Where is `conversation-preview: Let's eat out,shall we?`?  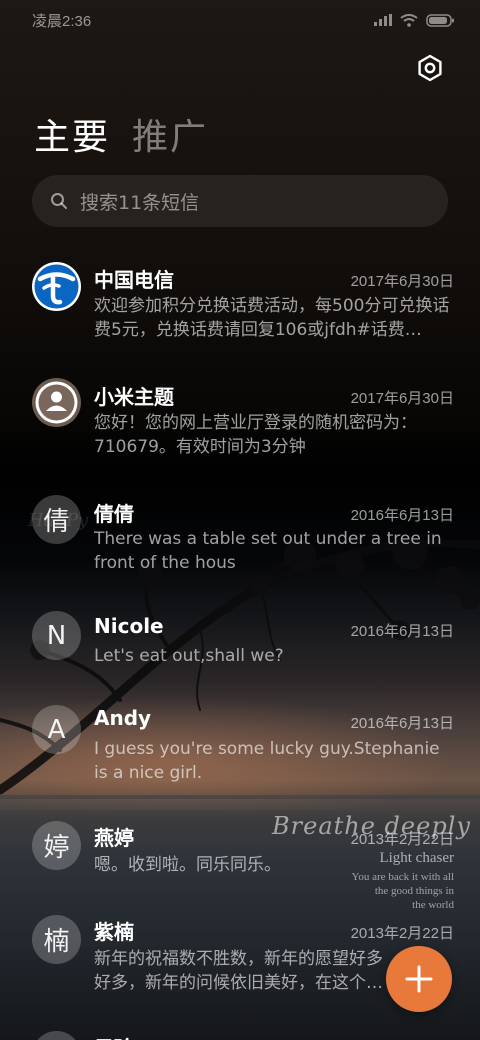
conversation-preview: Let's eat out,shall we? is located at coordinates (189, 656).